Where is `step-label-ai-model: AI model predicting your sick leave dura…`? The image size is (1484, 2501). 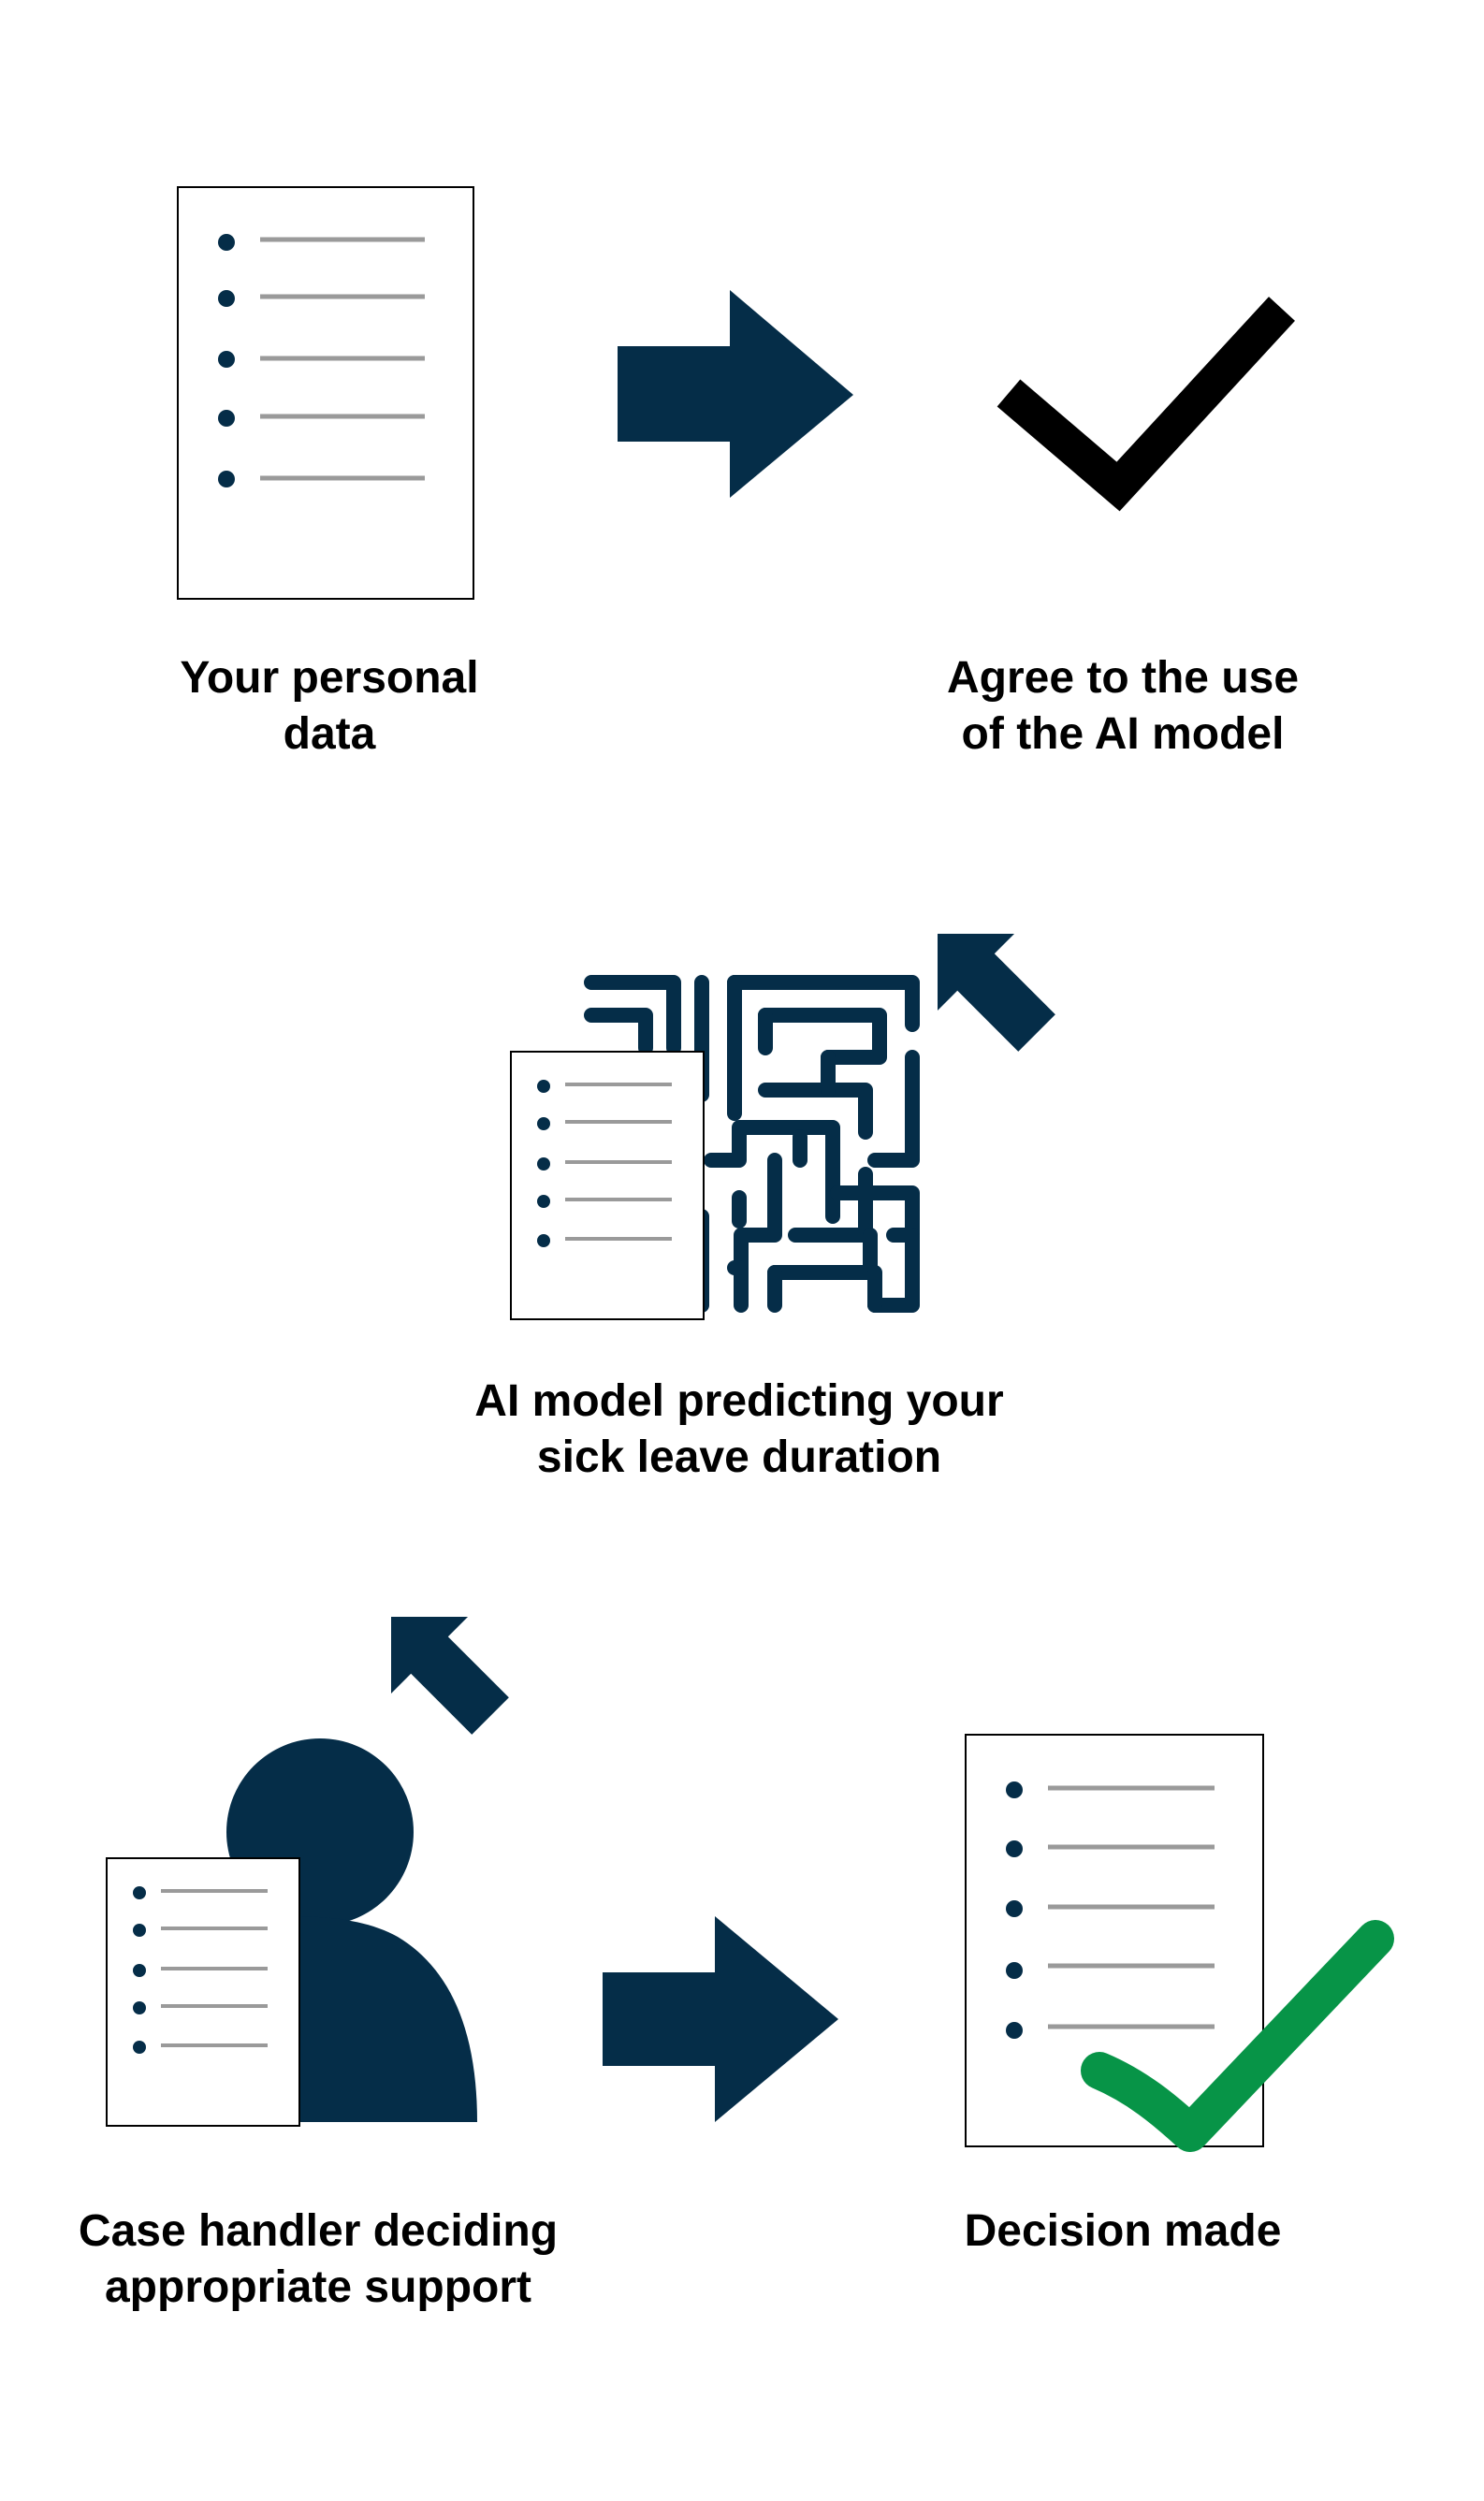
step-label-ai-model: AI model predicting your sick leave dura… is located at coordinates (739, 1429).